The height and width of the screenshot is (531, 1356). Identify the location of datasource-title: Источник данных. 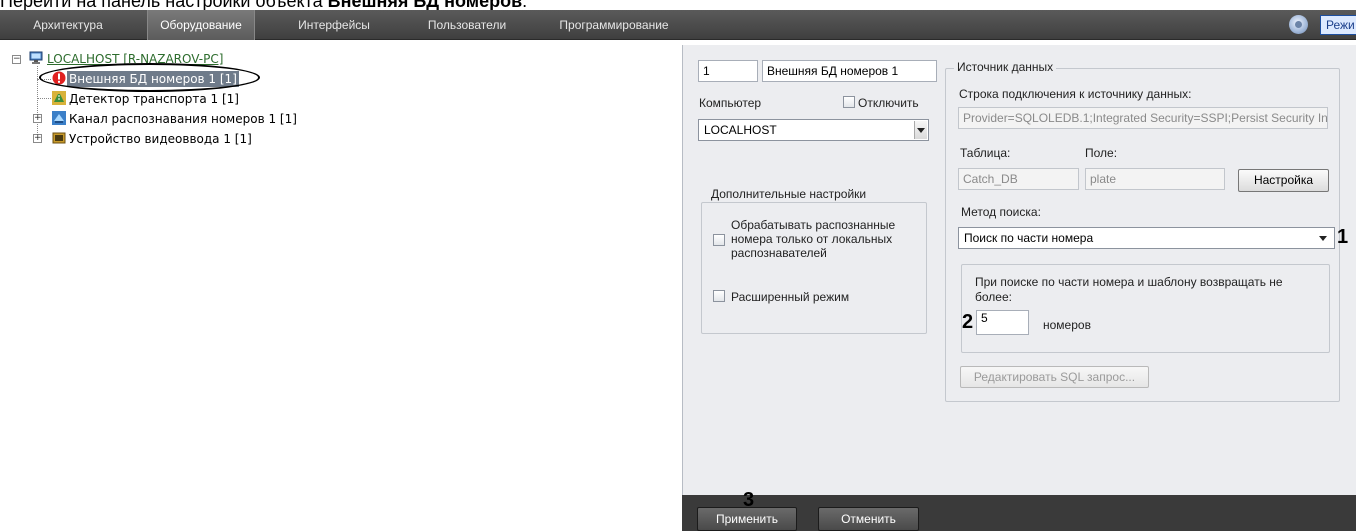
(1005, 67).